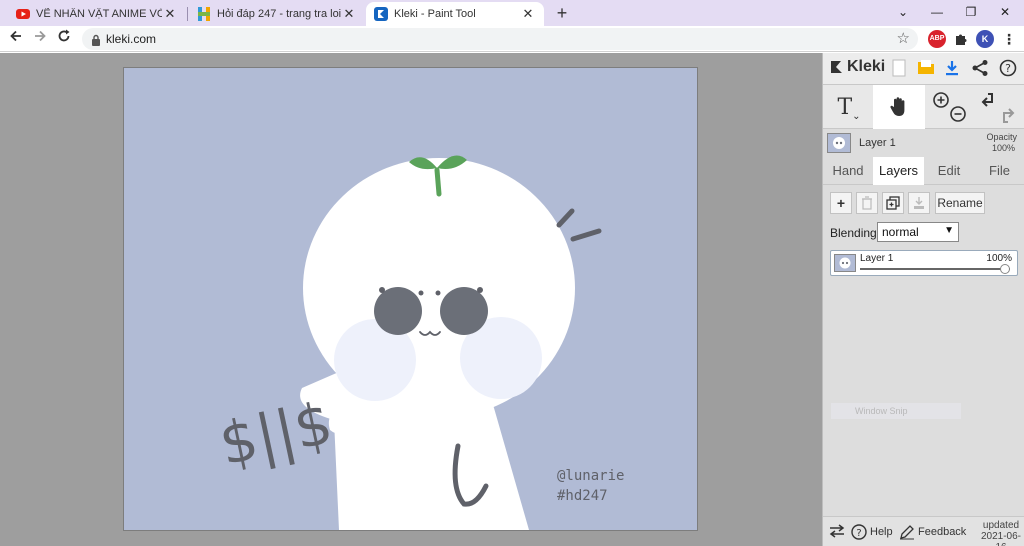 The image size is (1024, 546). What do you see at coordinates (958, 114) in the screenshot?
I see `zoom-out-icon` at bounding box center [958, 114].